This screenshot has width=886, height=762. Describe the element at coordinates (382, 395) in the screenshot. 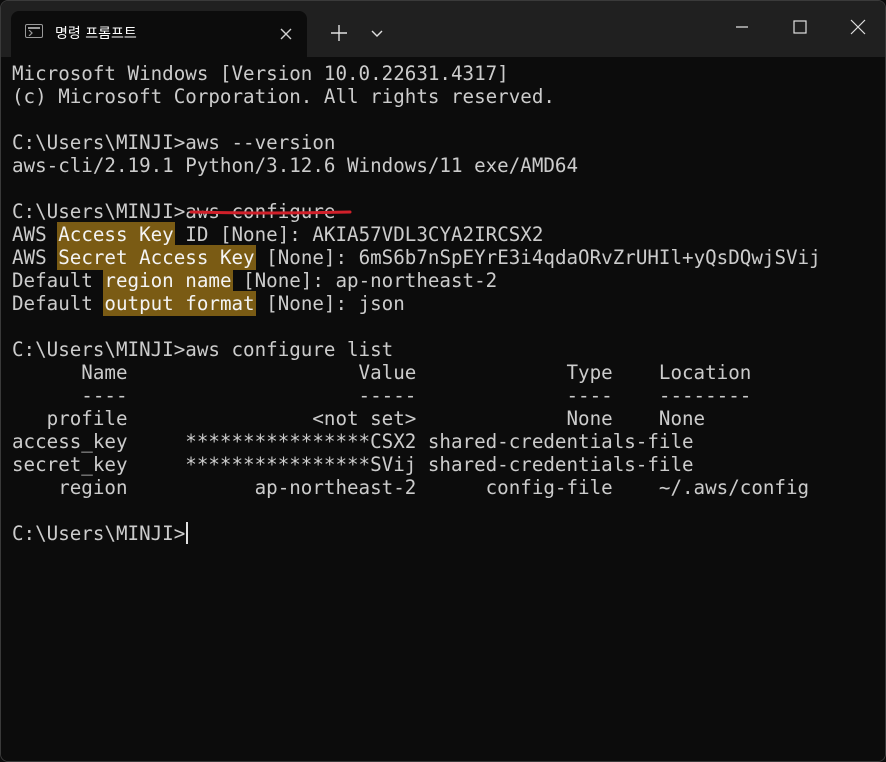

I see `list-rule: ---- ----- ---- --------` at that location.